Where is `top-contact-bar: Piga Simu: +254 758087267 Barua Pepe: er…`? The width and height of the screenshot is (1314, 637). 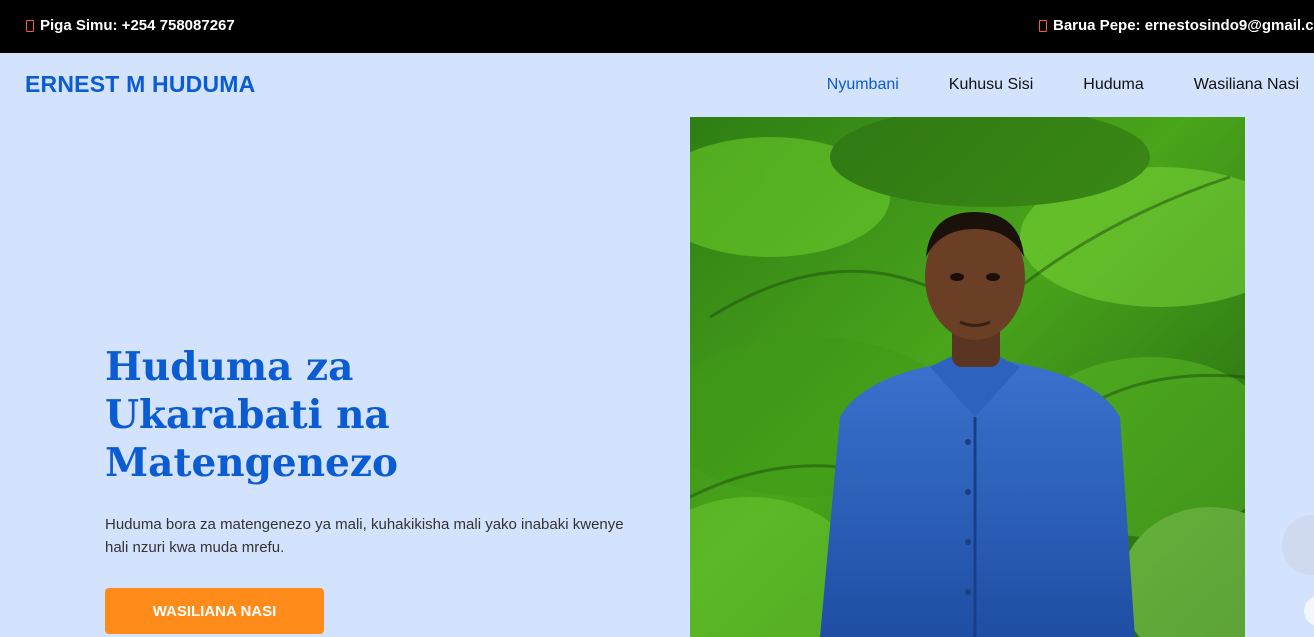
top-contact-bar: Piga Simu: +254 758087267 Barua Pepe: er… is located at coordinates (657, 26).